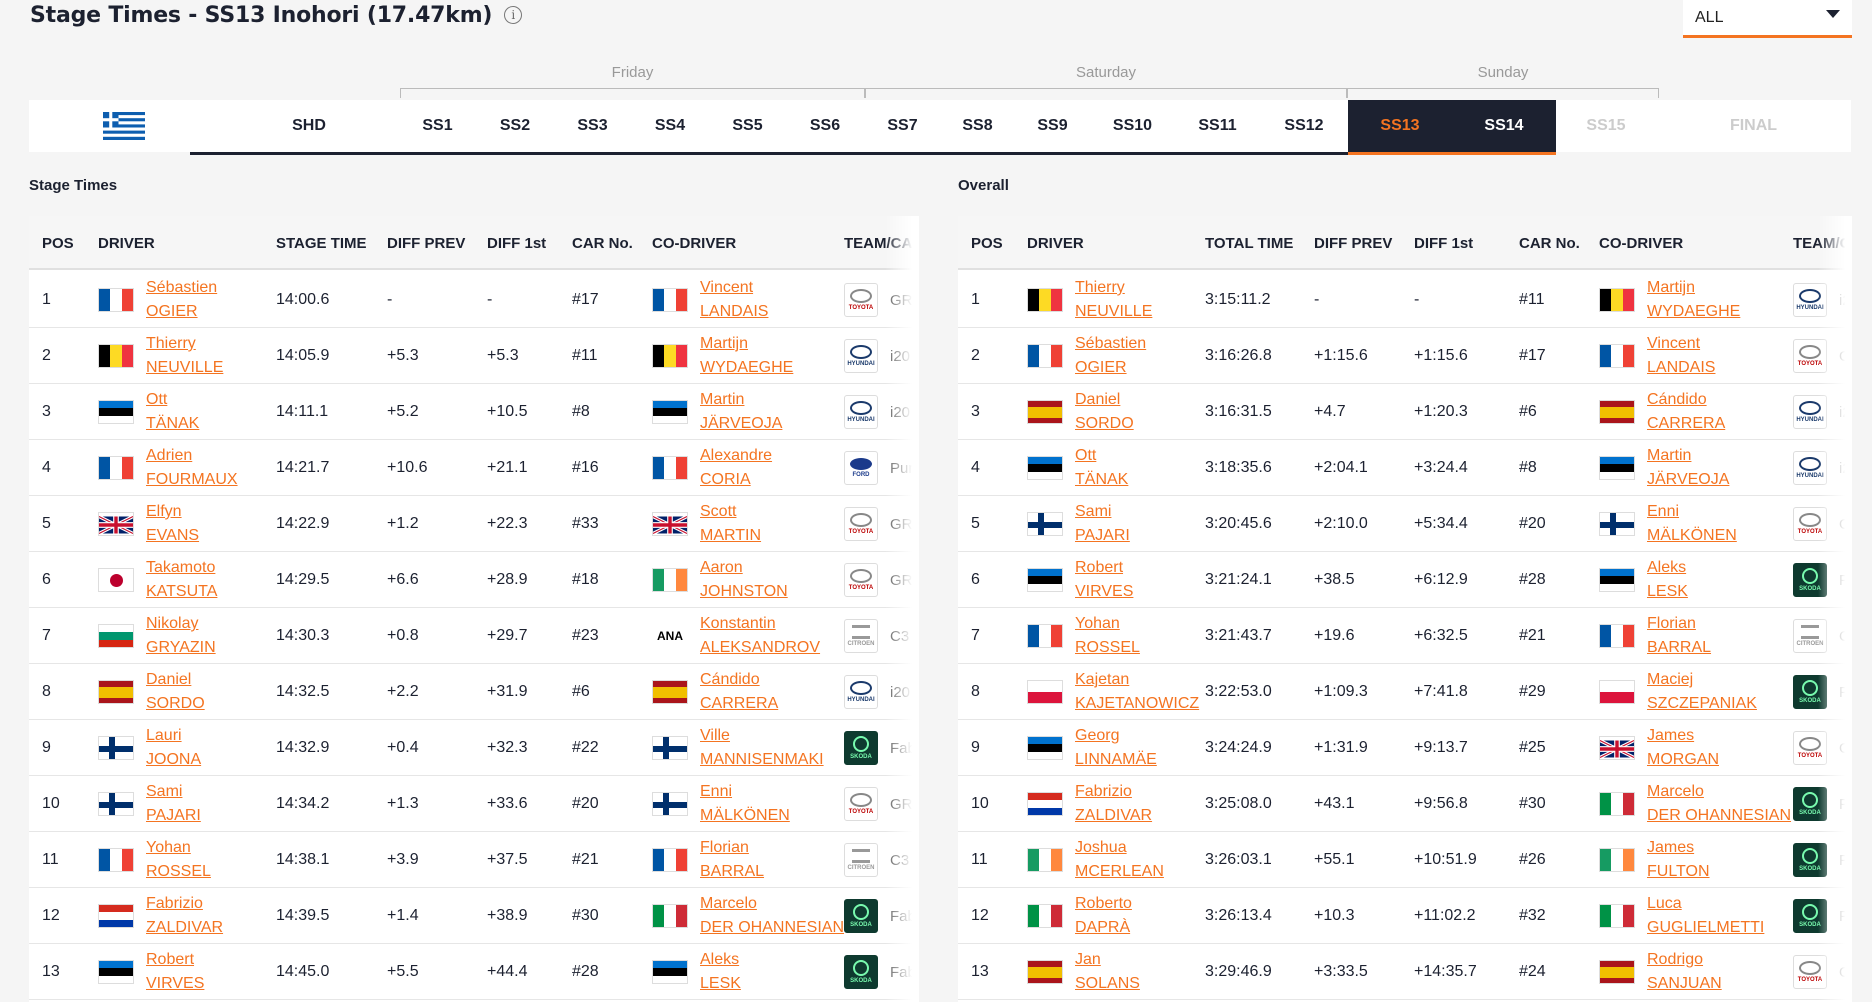 The height and width of the screenshot is (1002, 1872). I want to click on co-driver-first-name-link: Vincent, so click(1681, 344).